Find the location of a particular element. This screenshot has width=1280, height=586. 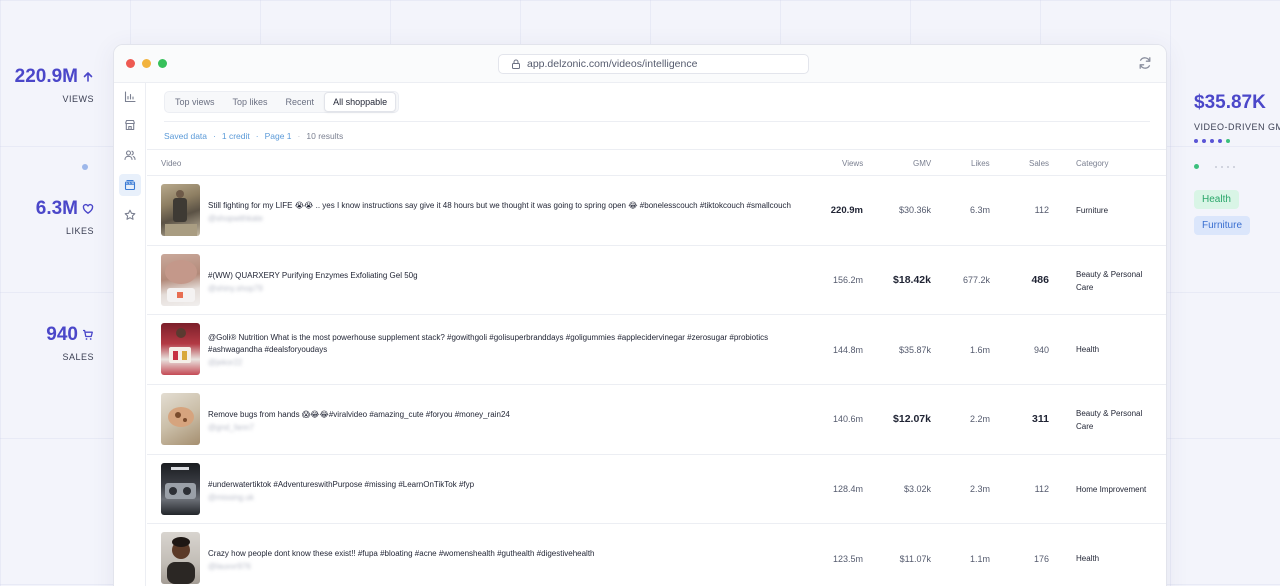

gmv-cell: $12.07k is located at coordinates (912, 419).